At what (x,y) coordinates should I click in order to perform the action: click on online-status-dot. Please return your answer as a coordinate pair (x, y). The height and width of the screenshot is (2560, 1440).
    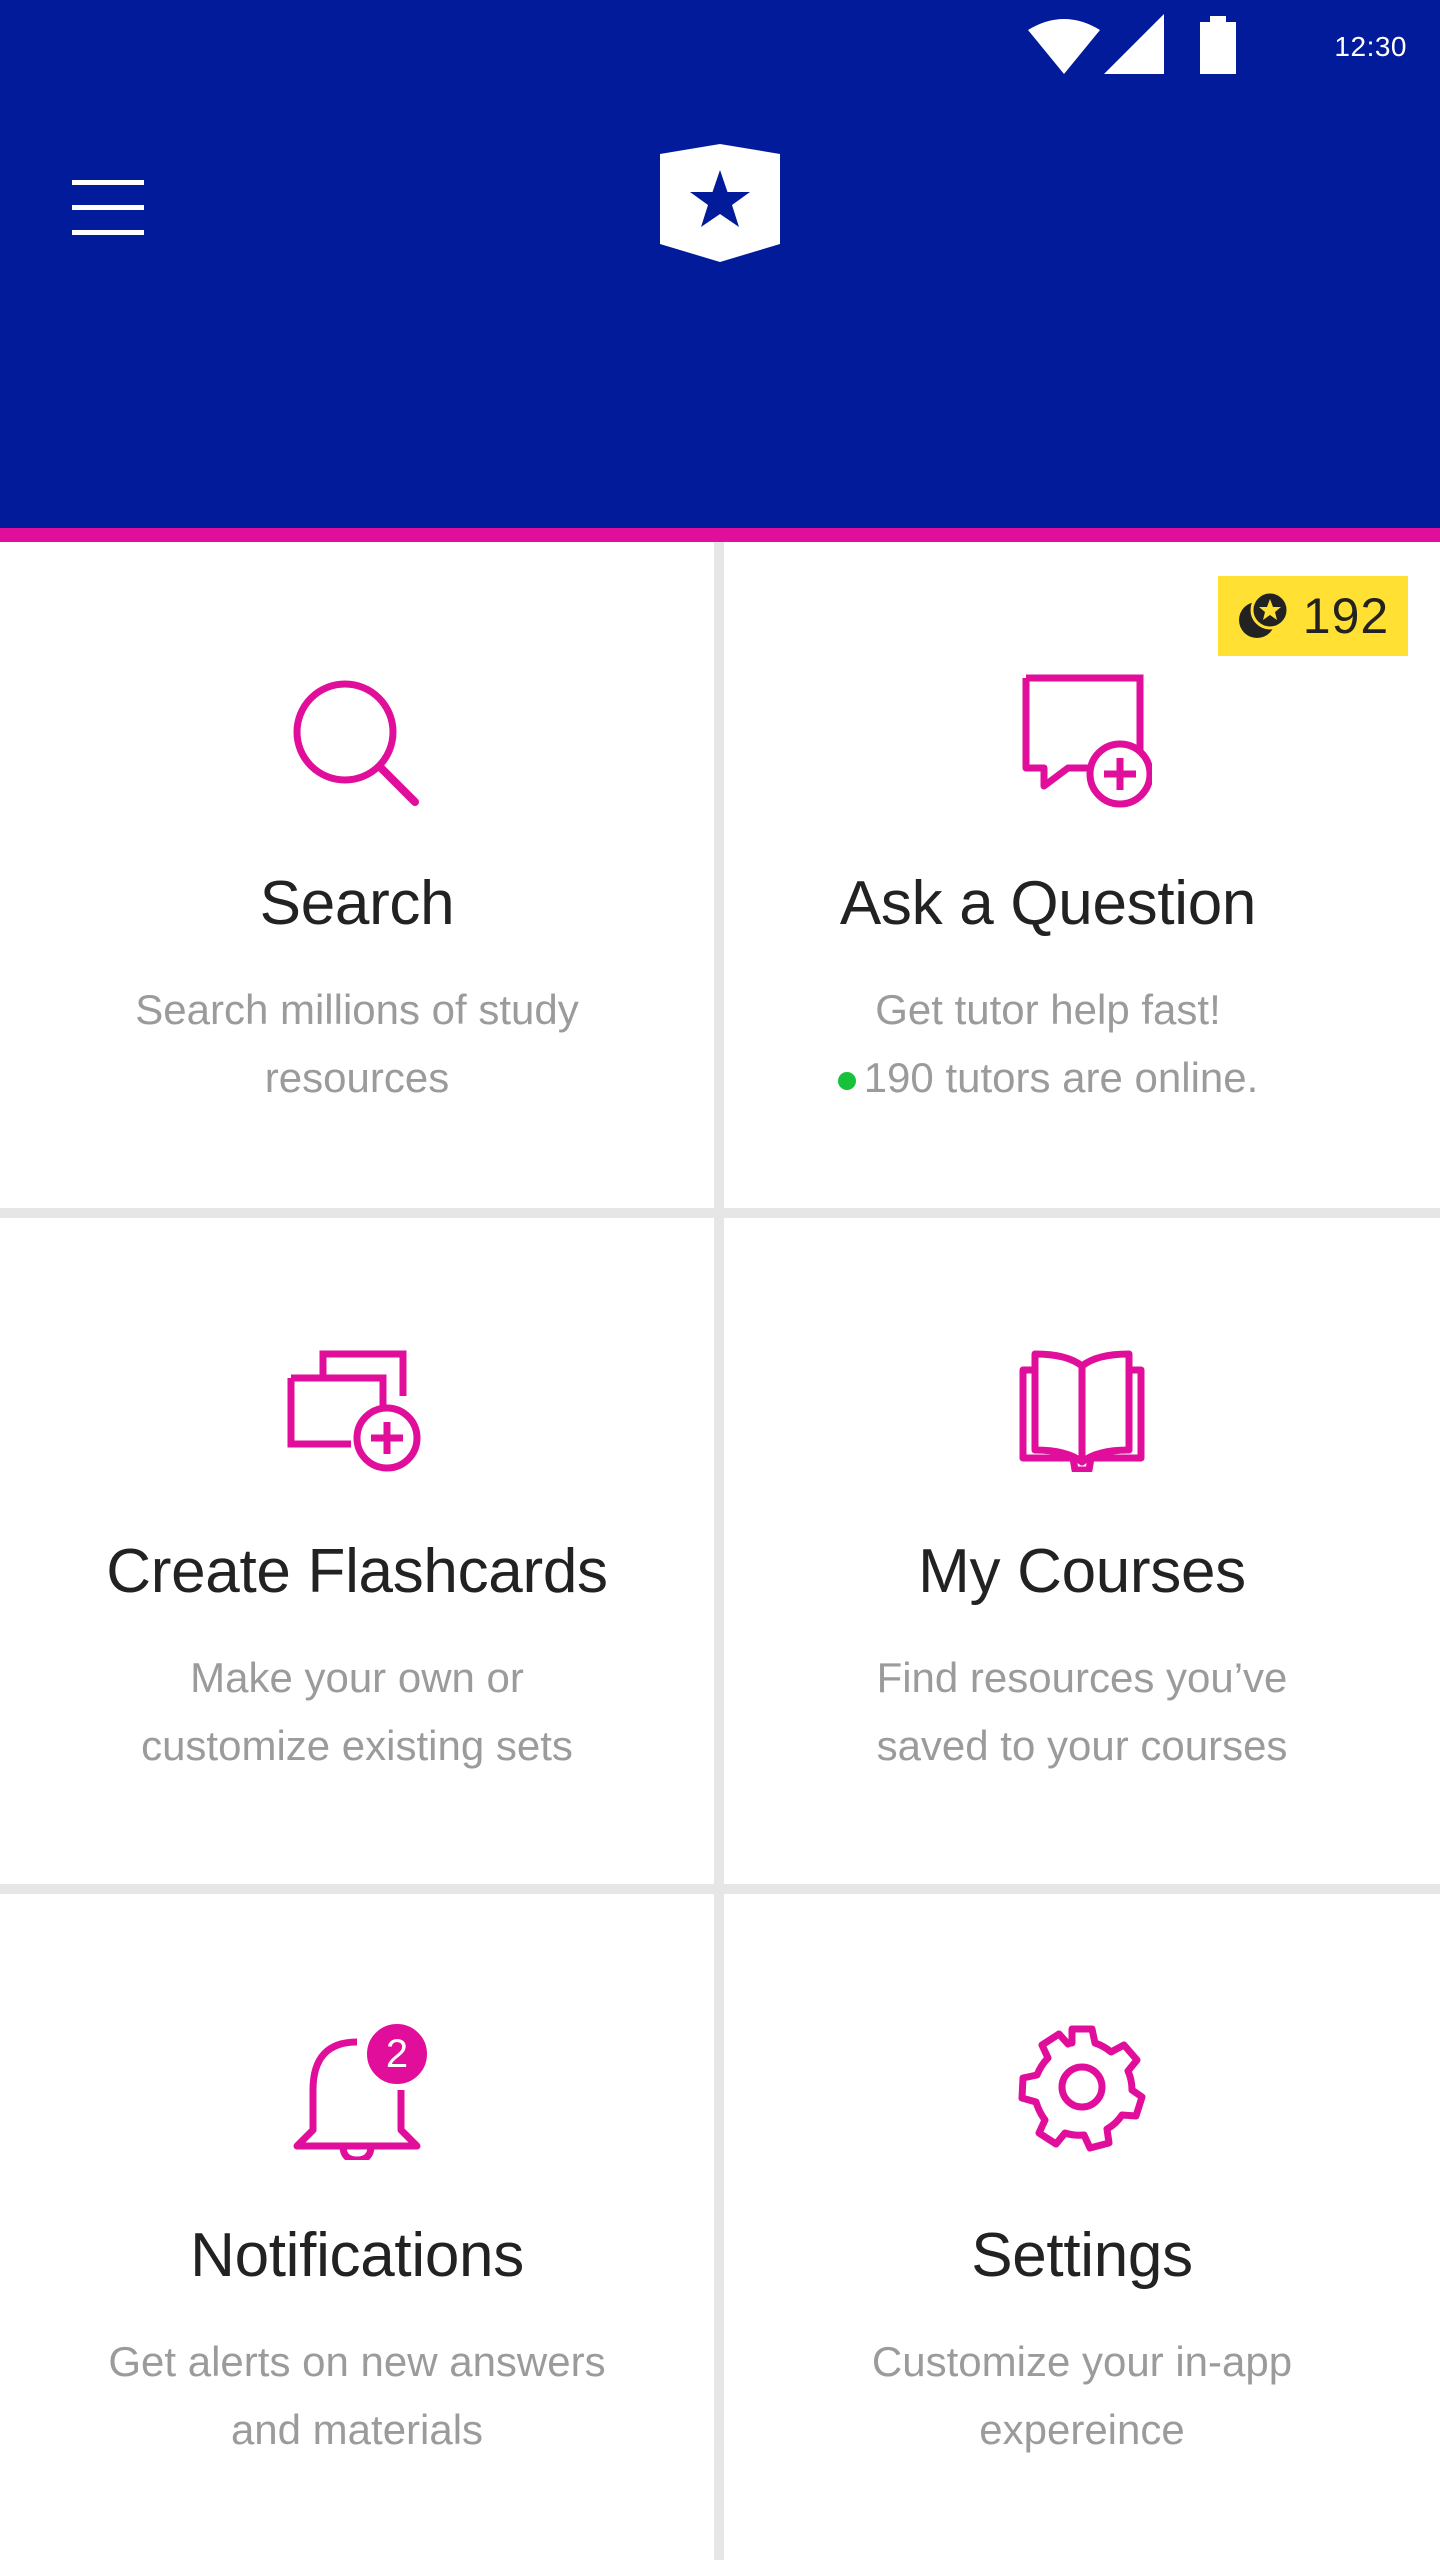
    Looking at the image, I should click on (846, 1081).